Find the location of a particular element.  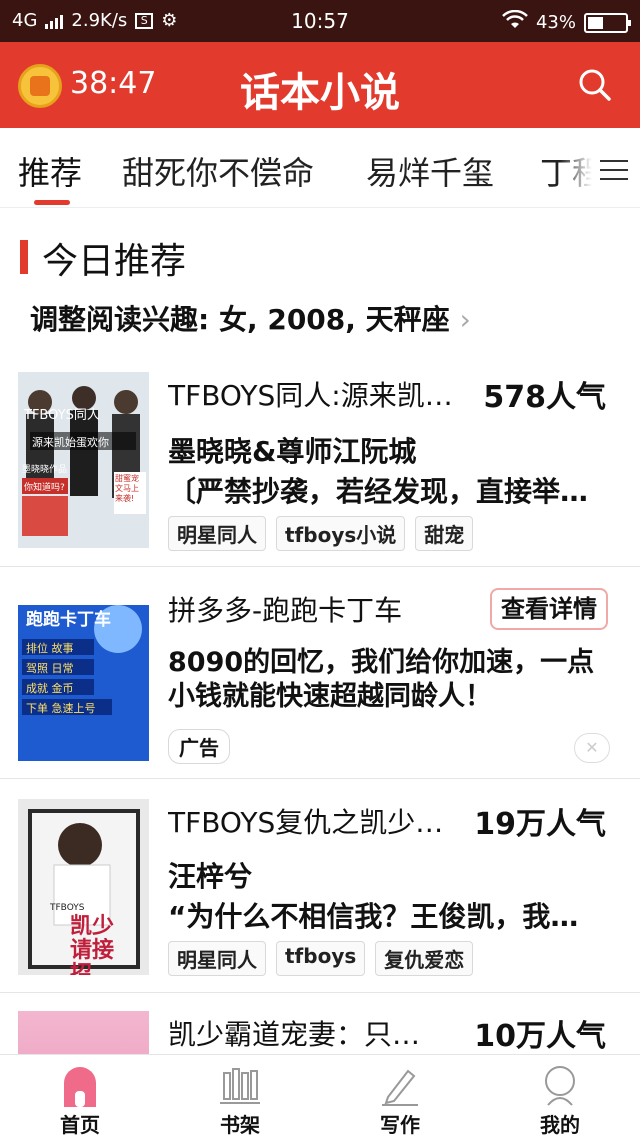

tab-recommend: 推荐 is located at coordinates (50, 171).